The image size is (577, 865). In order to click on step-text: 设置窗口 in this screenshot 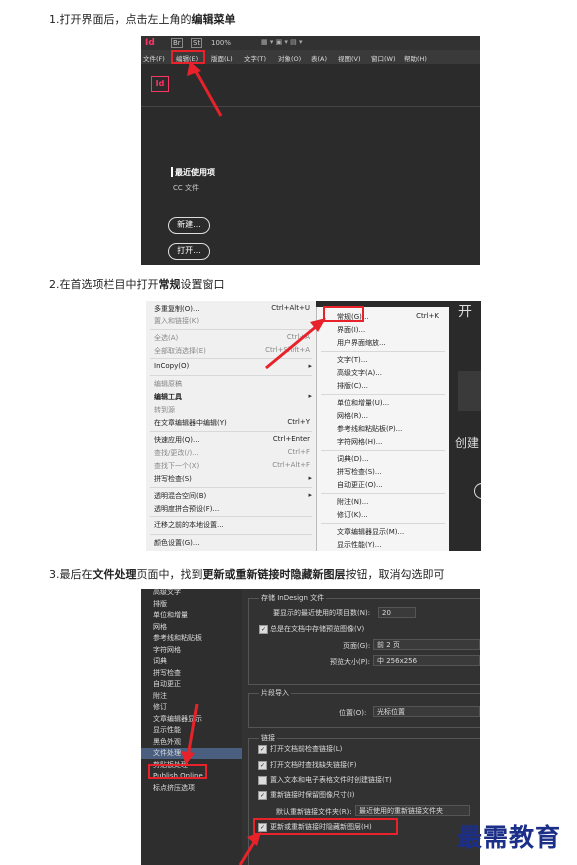, I will do `click(202, 284)`.